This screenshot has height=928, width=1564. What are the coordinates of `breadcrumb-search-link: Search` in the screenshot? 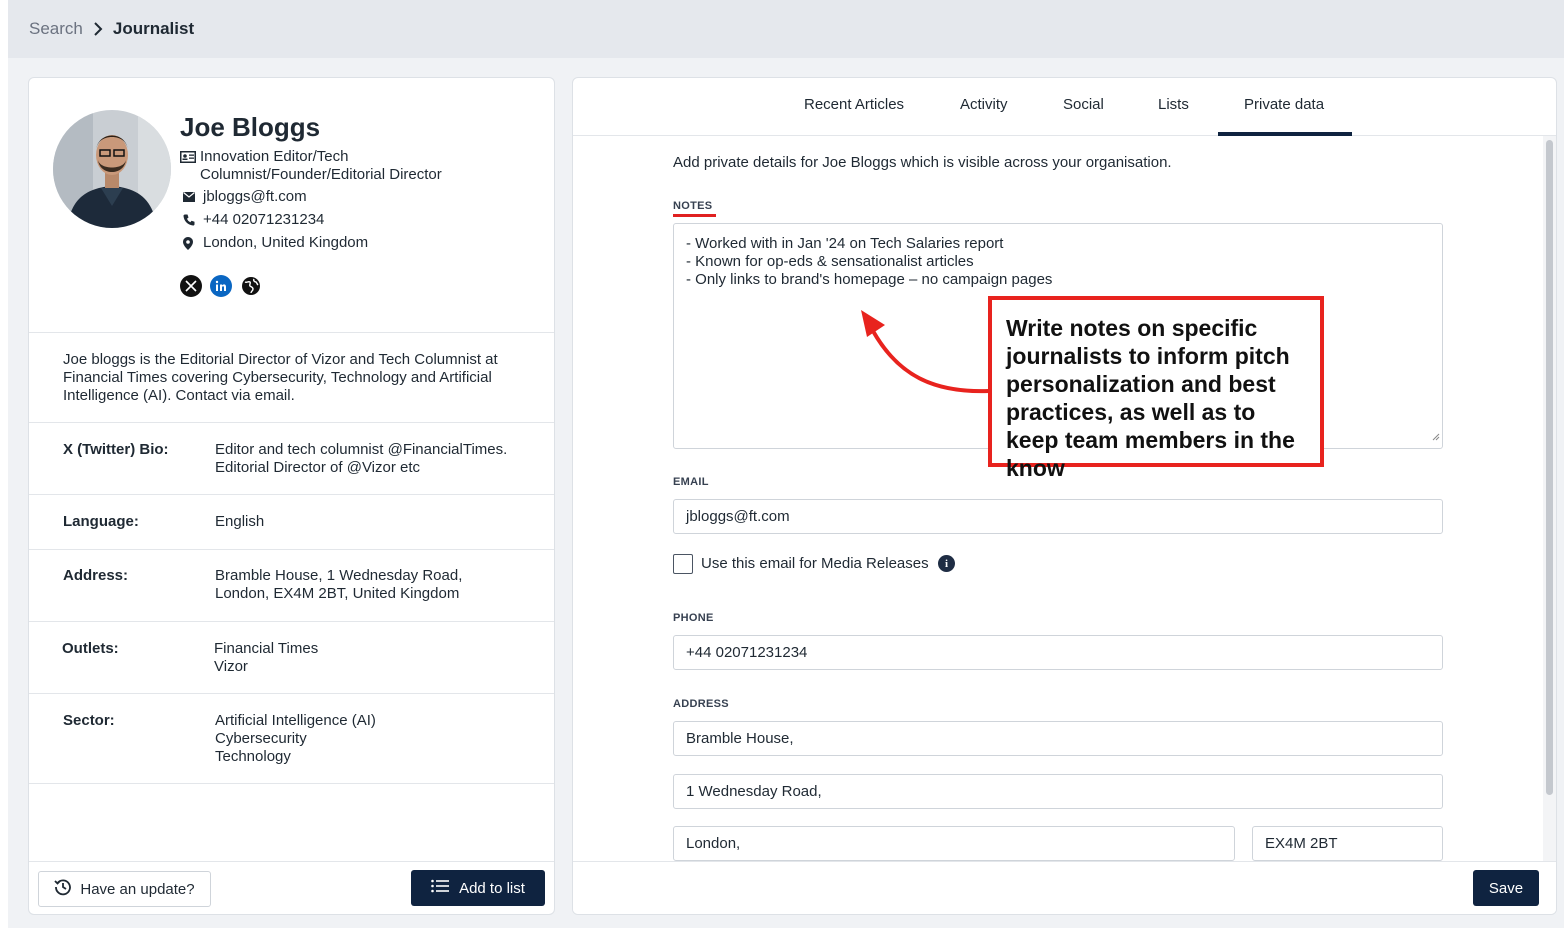 It's located at (56, 29).